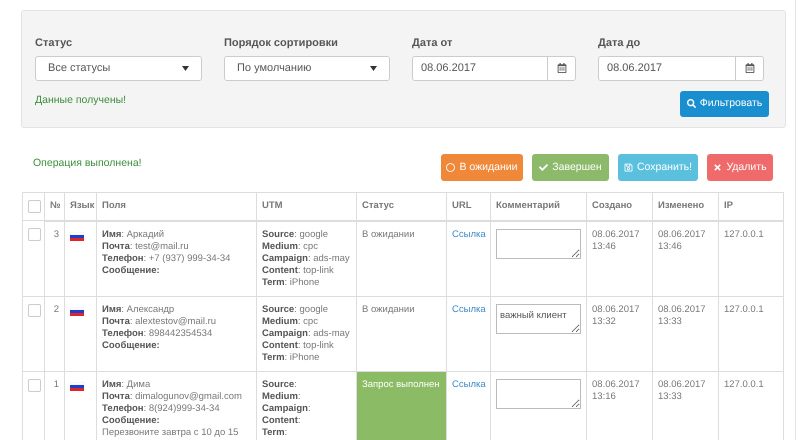  I want to click on row-number: 1, so click(56, 384).